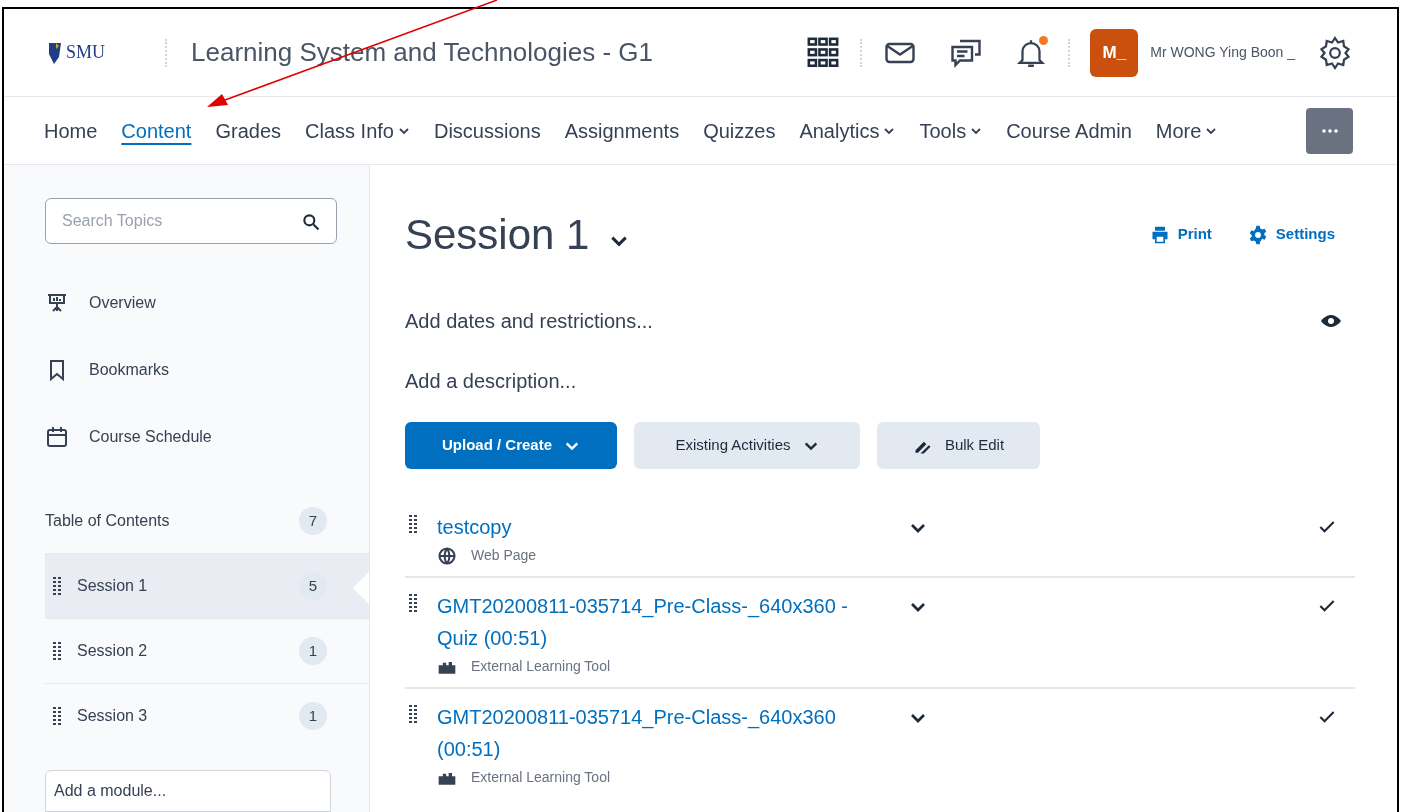  I want to click on search-icon, so click(311, 222).